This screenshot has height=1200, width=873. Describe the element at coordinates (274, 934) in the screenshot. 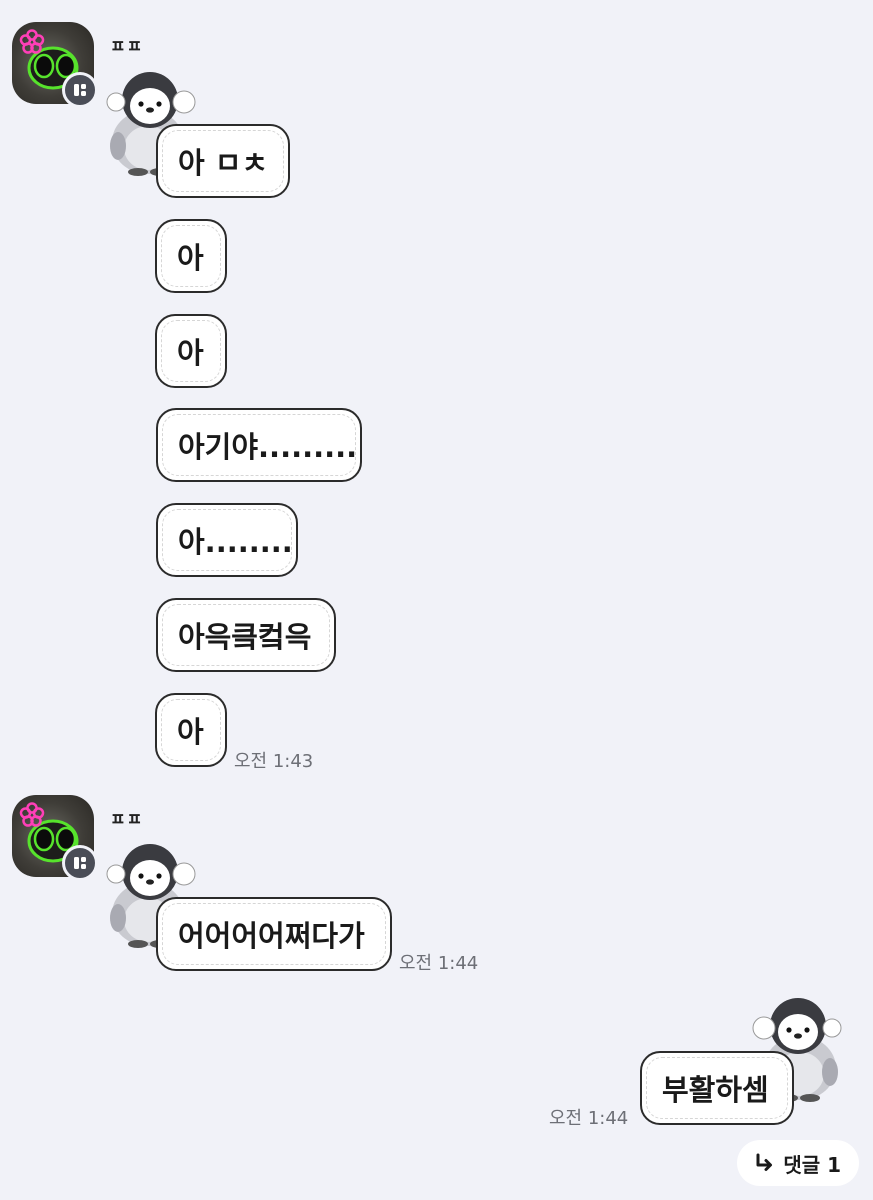

I see `message-bubble: 어어어어쩌다가` at that location.